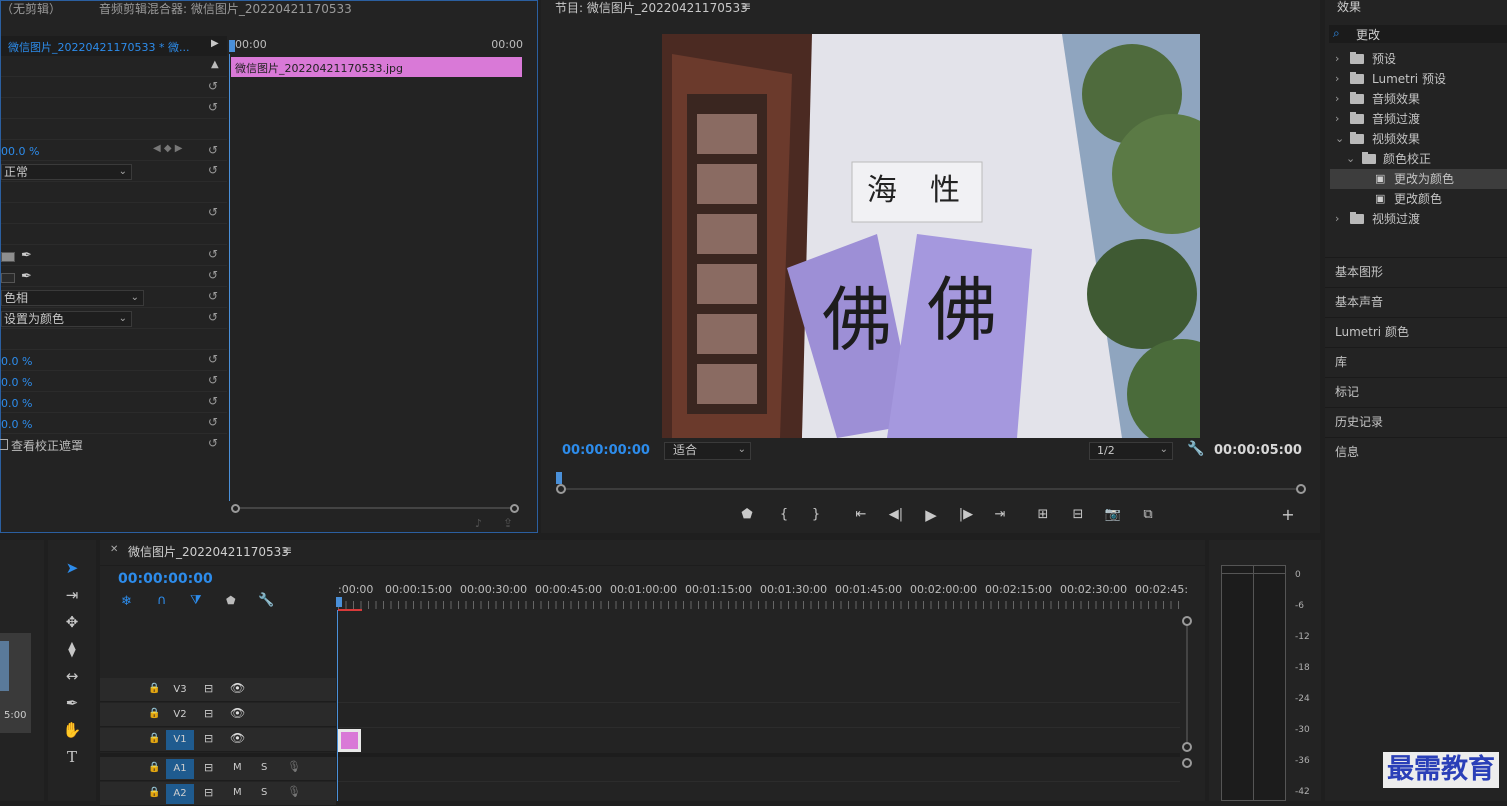 The width and height of the screenshot is (1507, 806). What do you see at coordinates (896, 515) in the screenshot?
I see `step-back-button: ◀|` at bounding box center [896, 515].